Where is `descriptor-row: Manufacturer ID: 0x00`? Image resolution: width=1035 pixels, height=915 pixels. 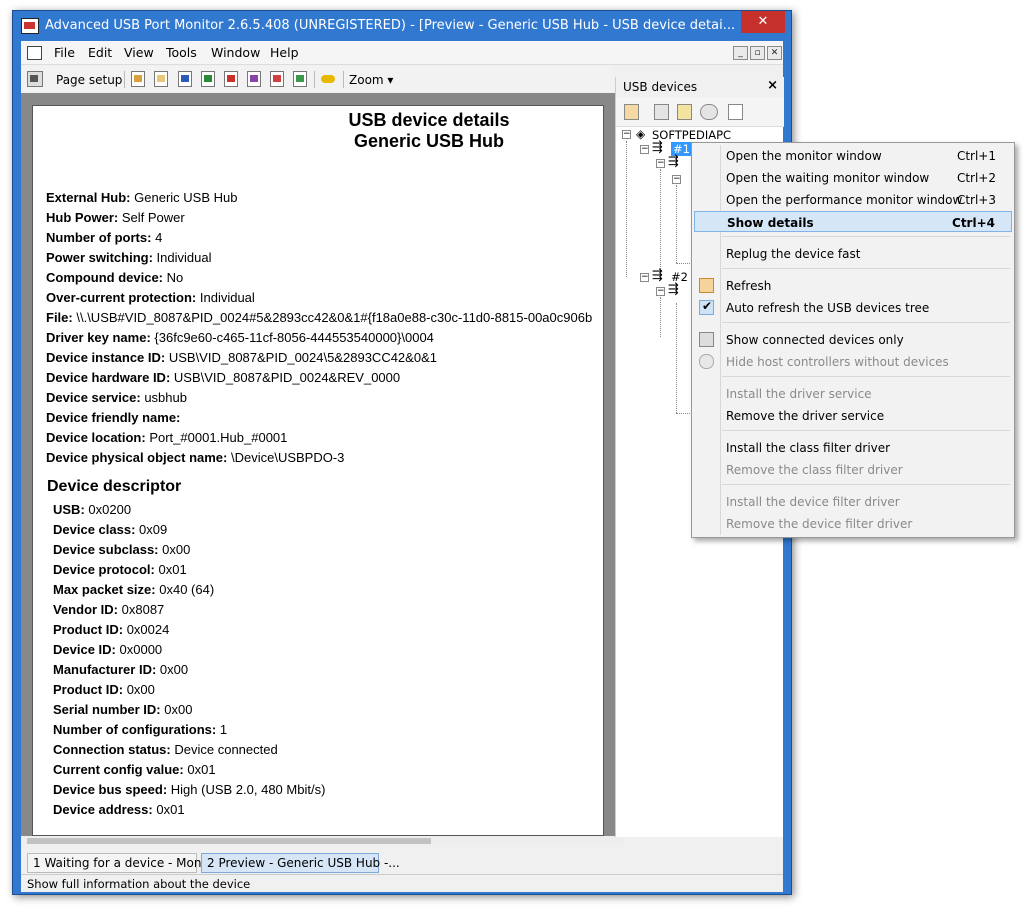 descriptor-row: Manufacturer ID: 0x00 is located at coordinates (120, 669).